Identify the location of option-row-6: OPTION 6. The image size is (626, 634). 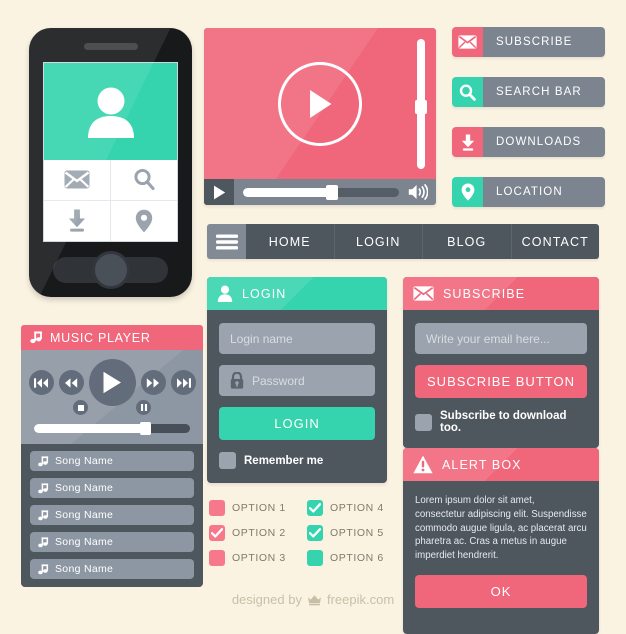
(348, 557).